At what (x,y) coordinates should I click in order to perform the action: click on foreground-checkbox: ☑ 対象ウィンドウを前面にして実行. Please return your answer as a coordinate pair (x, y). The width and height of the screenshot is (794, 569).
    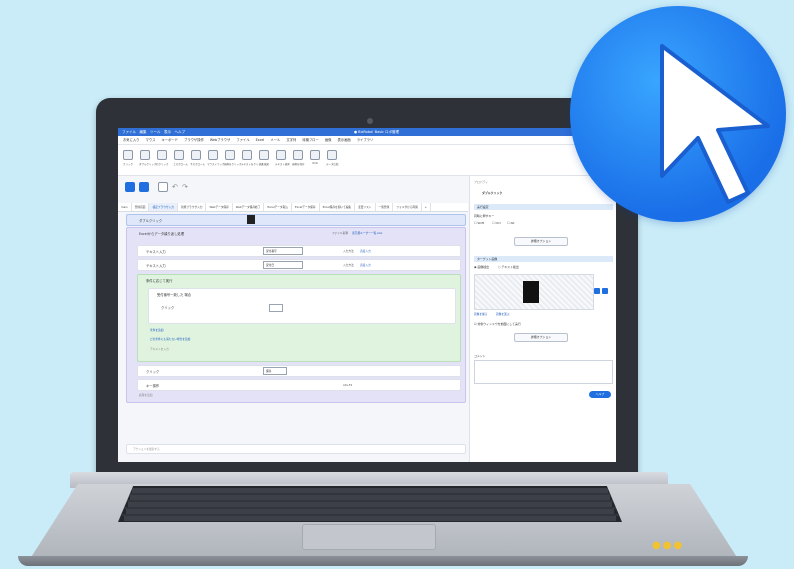
    Looking at the image, I should click on (497, 324).